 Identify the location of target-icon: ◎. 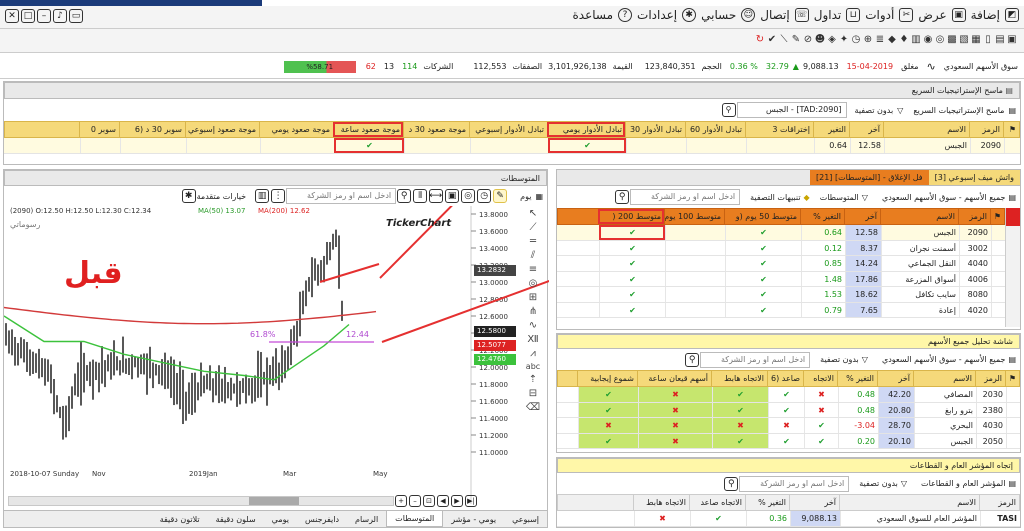
(940, 40).